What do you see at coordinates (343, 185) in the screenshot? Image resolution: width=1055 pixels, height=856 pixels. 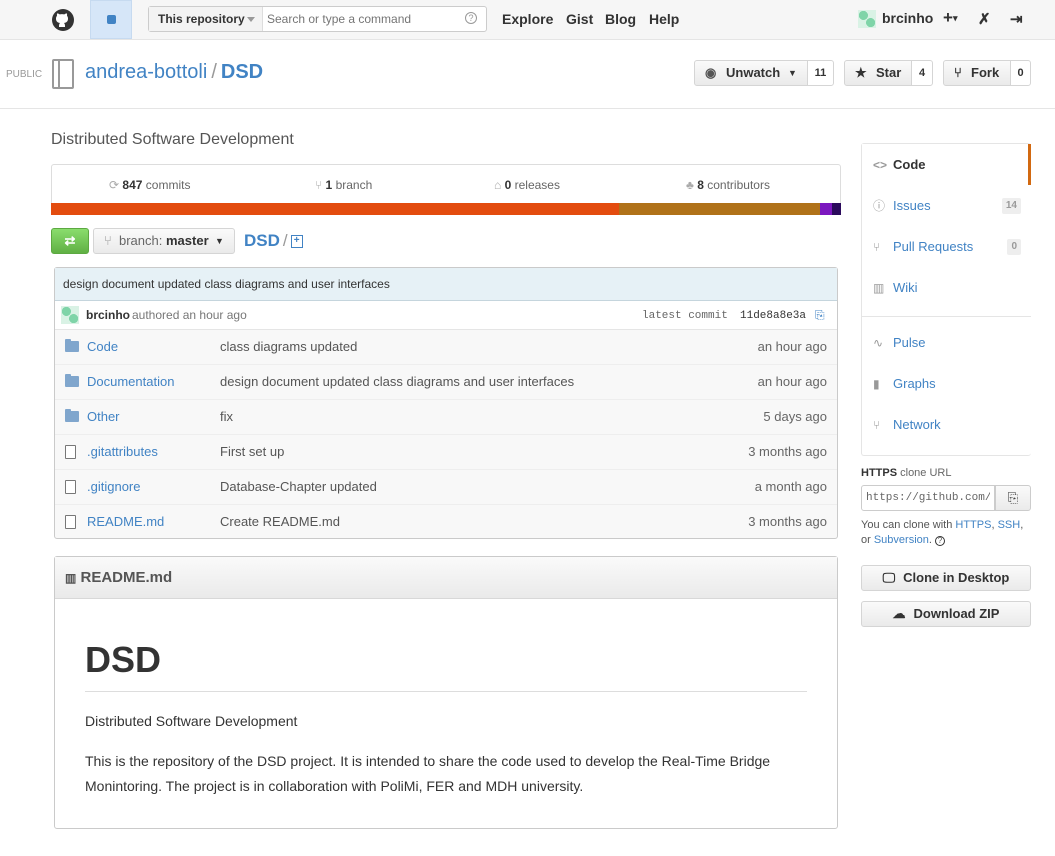 I see `branches-link: ⑂ 1 branch` at bounding box center [343, 185].